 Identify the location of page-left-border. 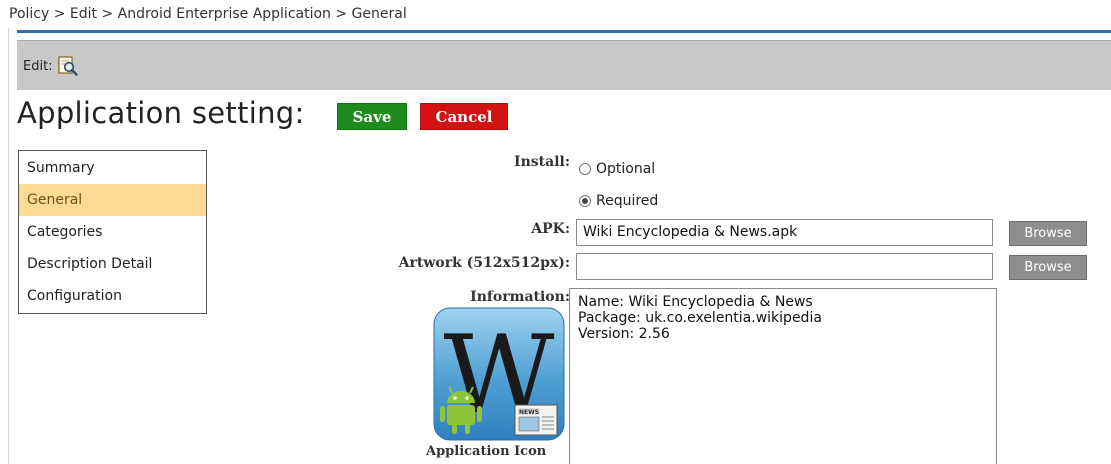
(8, 246).